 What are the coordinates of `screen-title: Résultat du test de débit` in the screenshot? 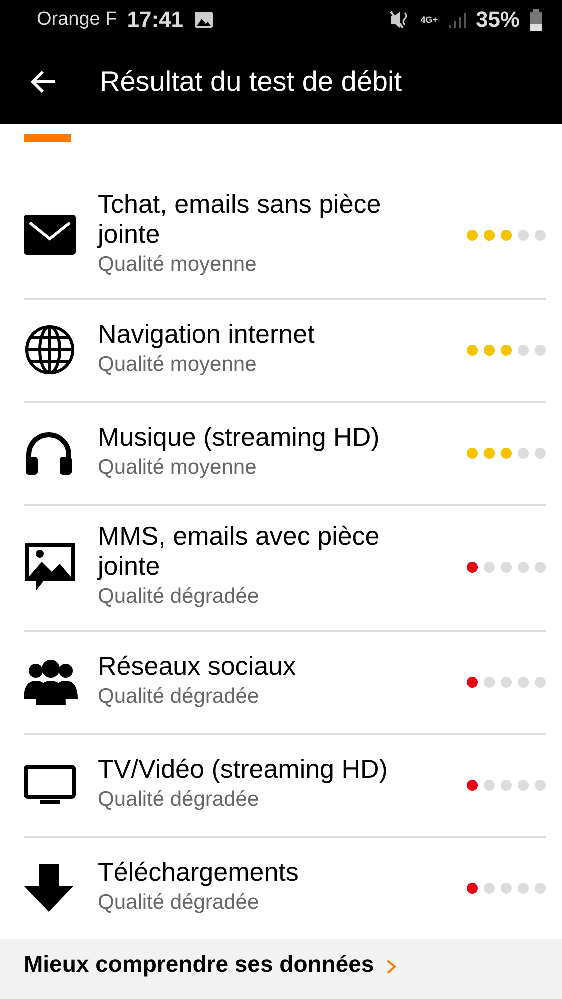 It's located at (251, 82).